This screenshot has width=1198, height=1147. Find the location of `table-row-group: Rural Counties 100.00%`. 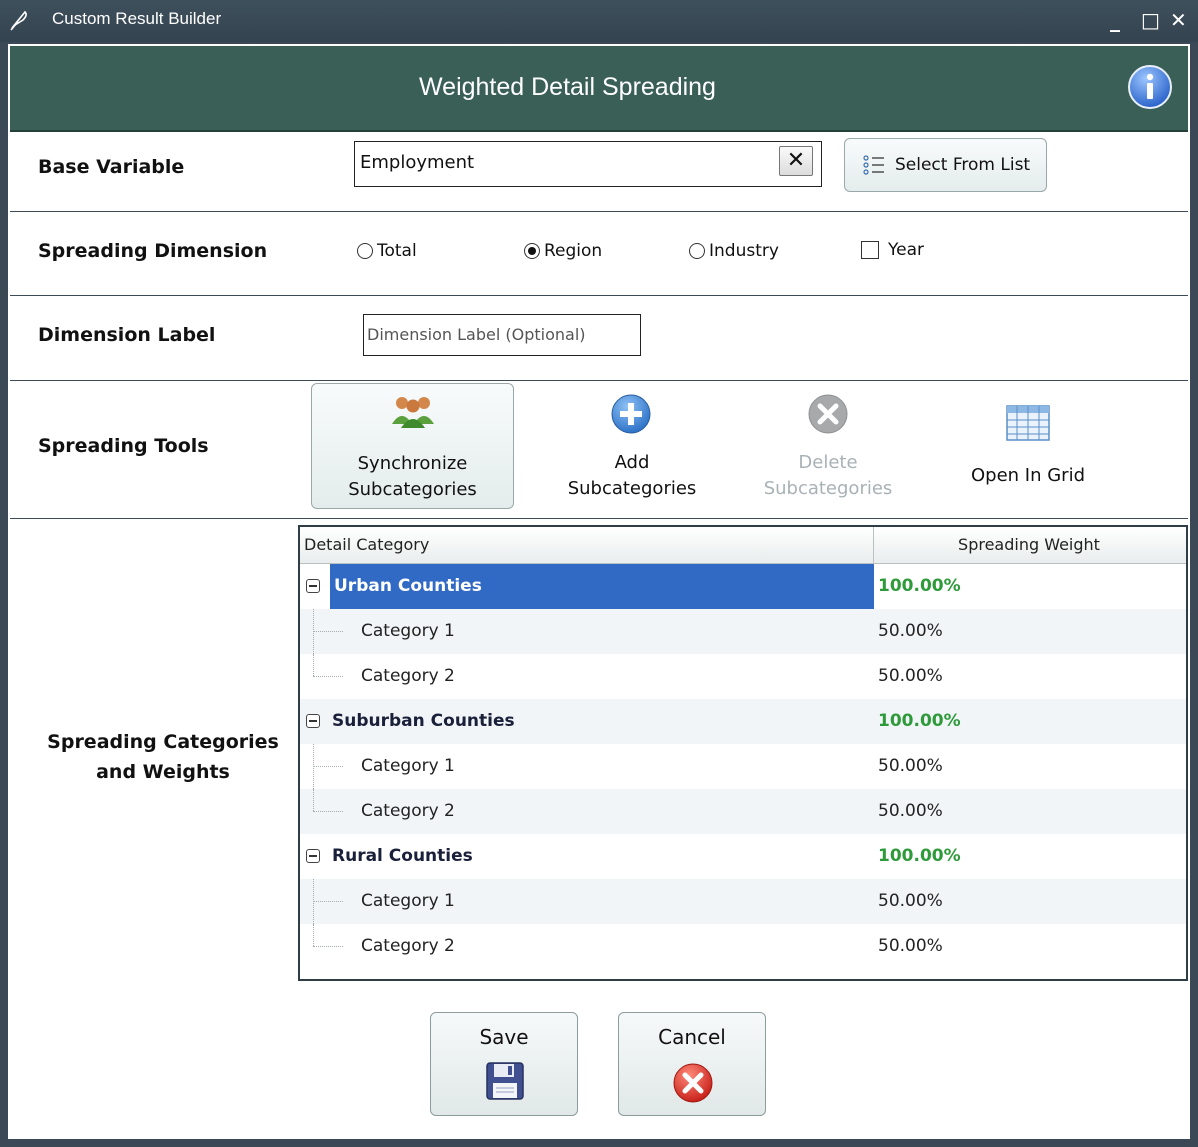

table-row-group: Rural Counties 100.00% is located at coordinates (743, 856).